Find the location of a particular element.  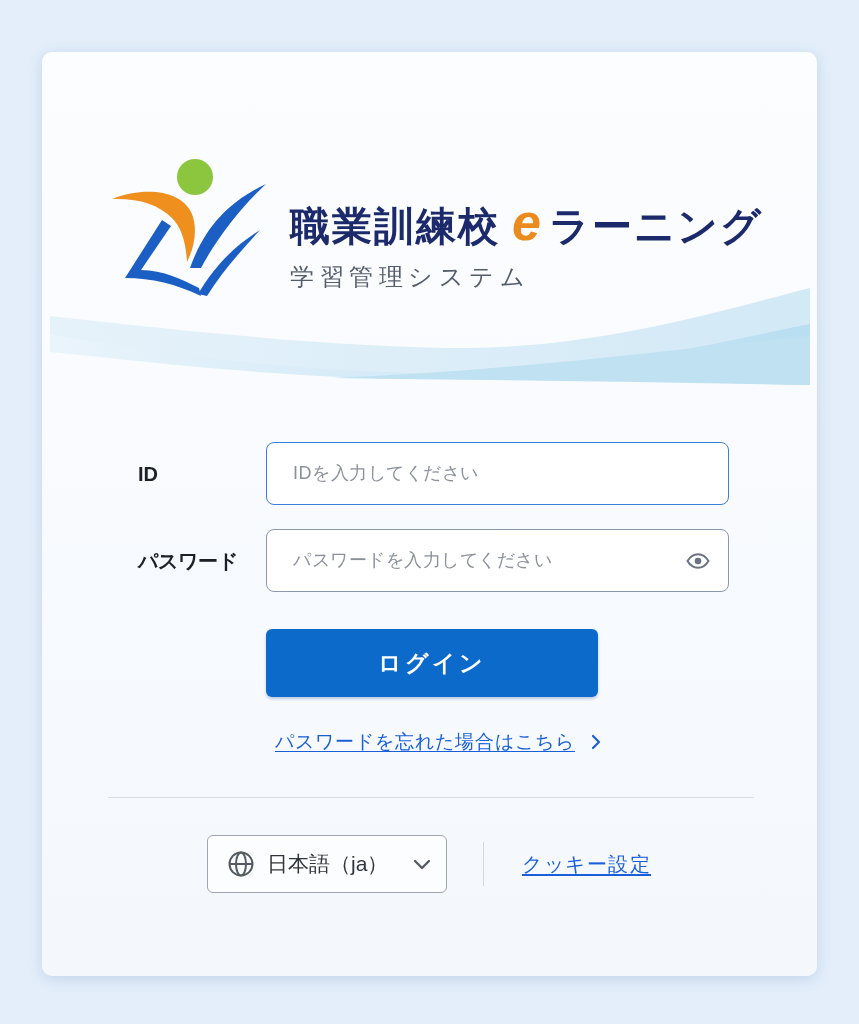

app-title: 職業訓練校 e ラーニング is located at coordinates (526, 224).